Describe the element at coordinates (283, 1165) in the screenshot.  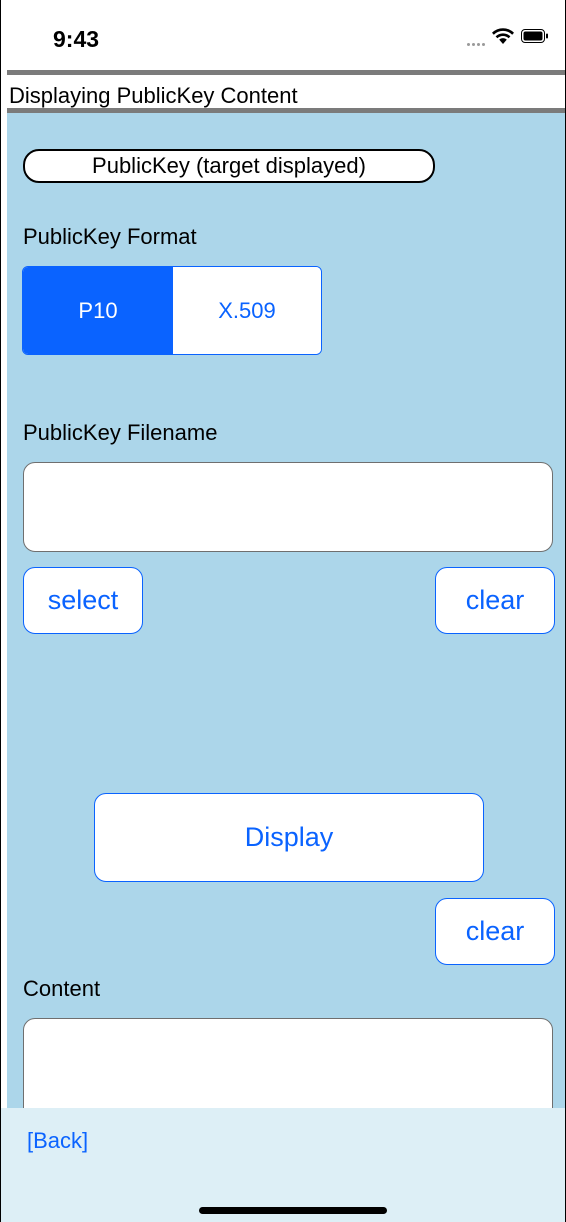
I see `bottom-bar: [Back]` at that location.